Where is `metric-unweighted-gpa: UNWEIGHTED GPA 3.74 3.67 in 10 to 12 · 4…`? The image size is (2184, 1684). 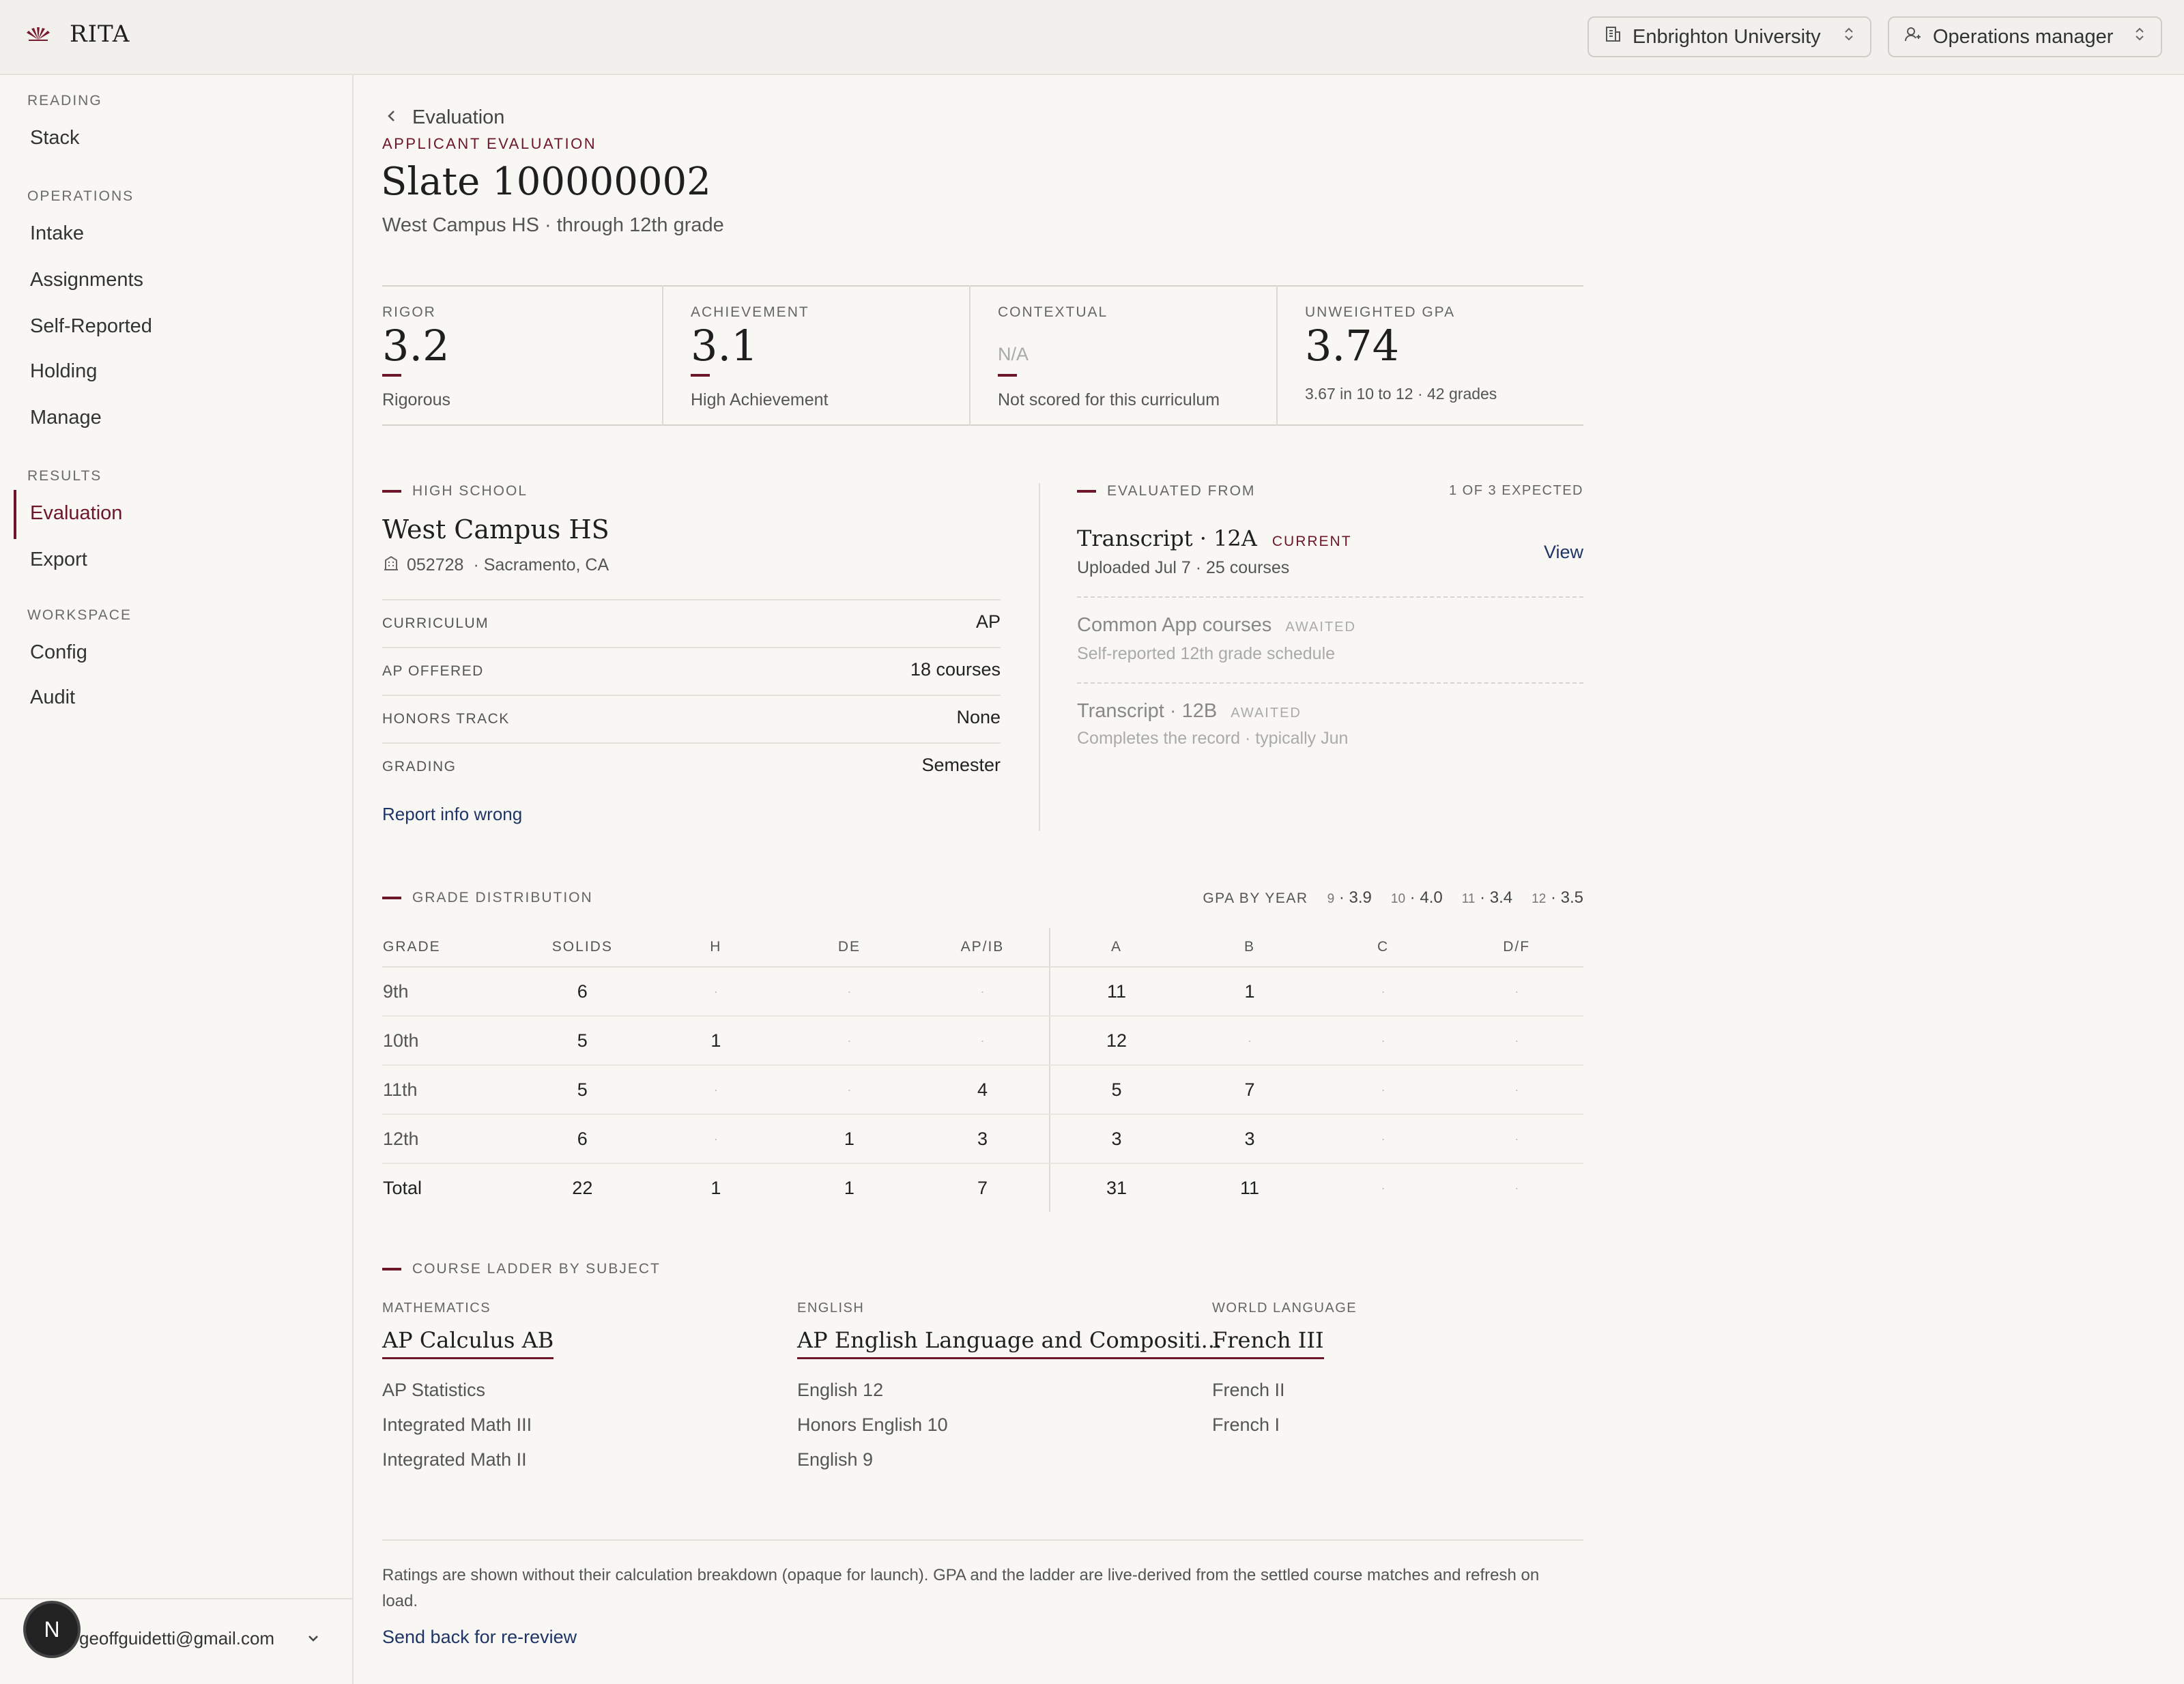 metric-unweighted-gpa: UNWEIGHTED GPA 3.74 3.67 in 10 to 12 · 4… is located at coordinates (1429, 355).